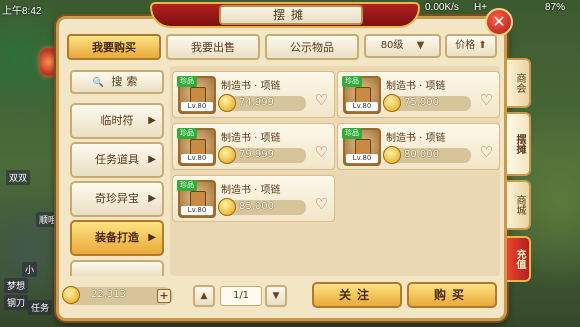 This screenshot has width=580, height=327. I want to click on item-card: 珍品 Lv.80 制造书 · 项链 80,000 ♡, so click(418, 146).